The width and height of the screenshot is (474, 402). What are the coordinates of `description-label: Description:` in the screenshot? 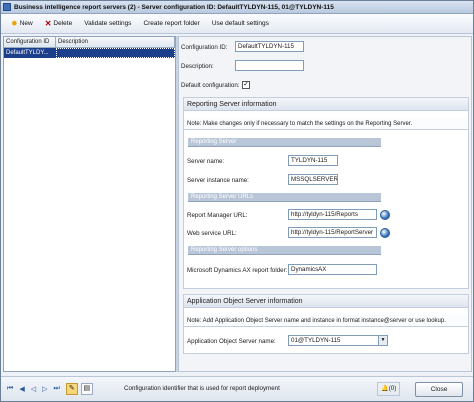 It's located at (197, 66).